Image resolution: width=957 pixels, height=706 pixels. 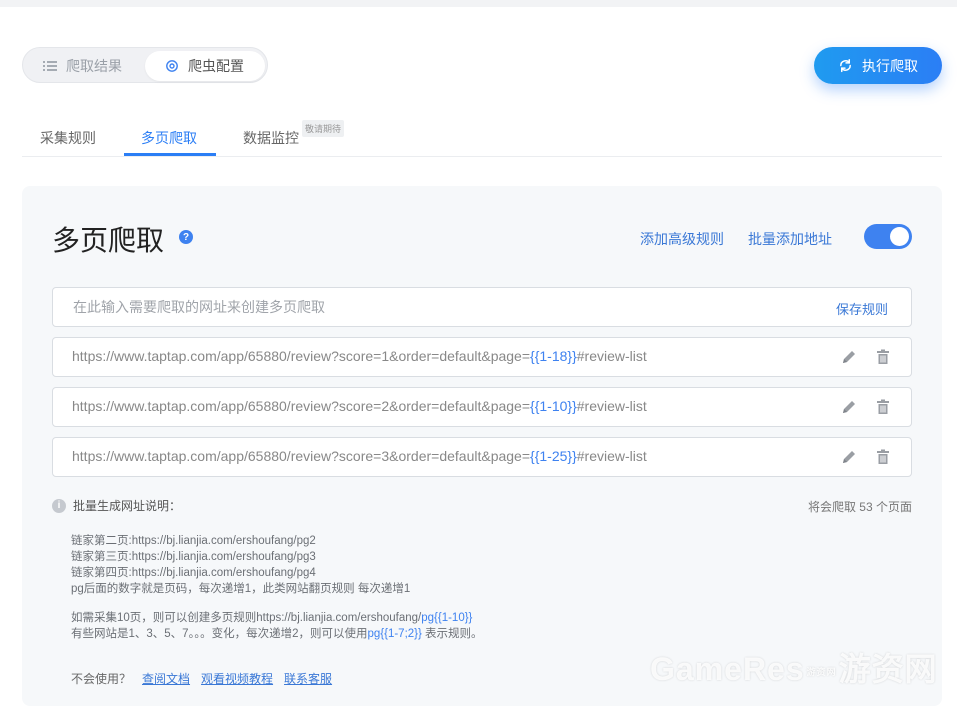 I want to click on batch-url-notes-heading: i 批量生成网址说明：, so click(x=116, y=505).